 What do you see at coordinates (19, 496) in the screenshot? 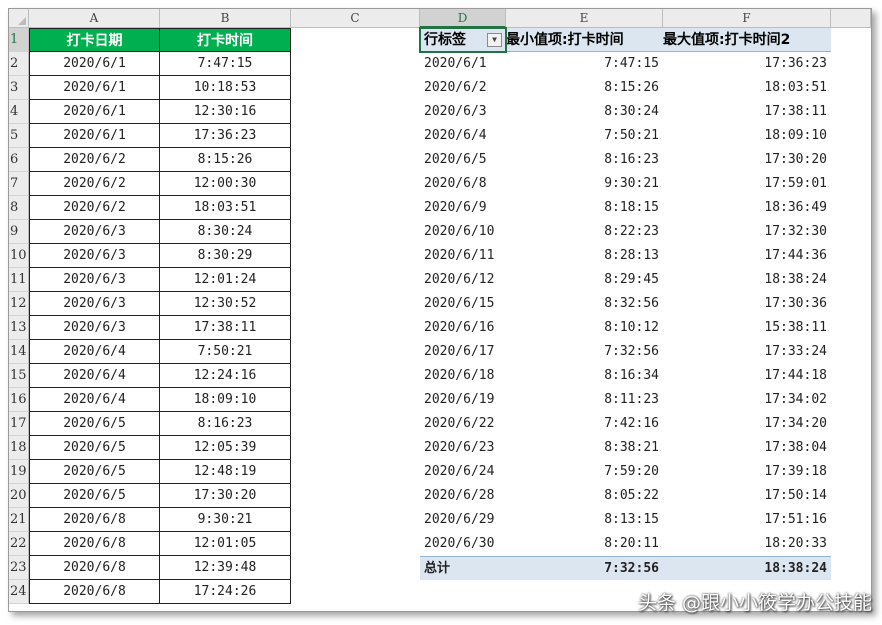
I see `row-header-20: 20` at bounding box center [19, 496].